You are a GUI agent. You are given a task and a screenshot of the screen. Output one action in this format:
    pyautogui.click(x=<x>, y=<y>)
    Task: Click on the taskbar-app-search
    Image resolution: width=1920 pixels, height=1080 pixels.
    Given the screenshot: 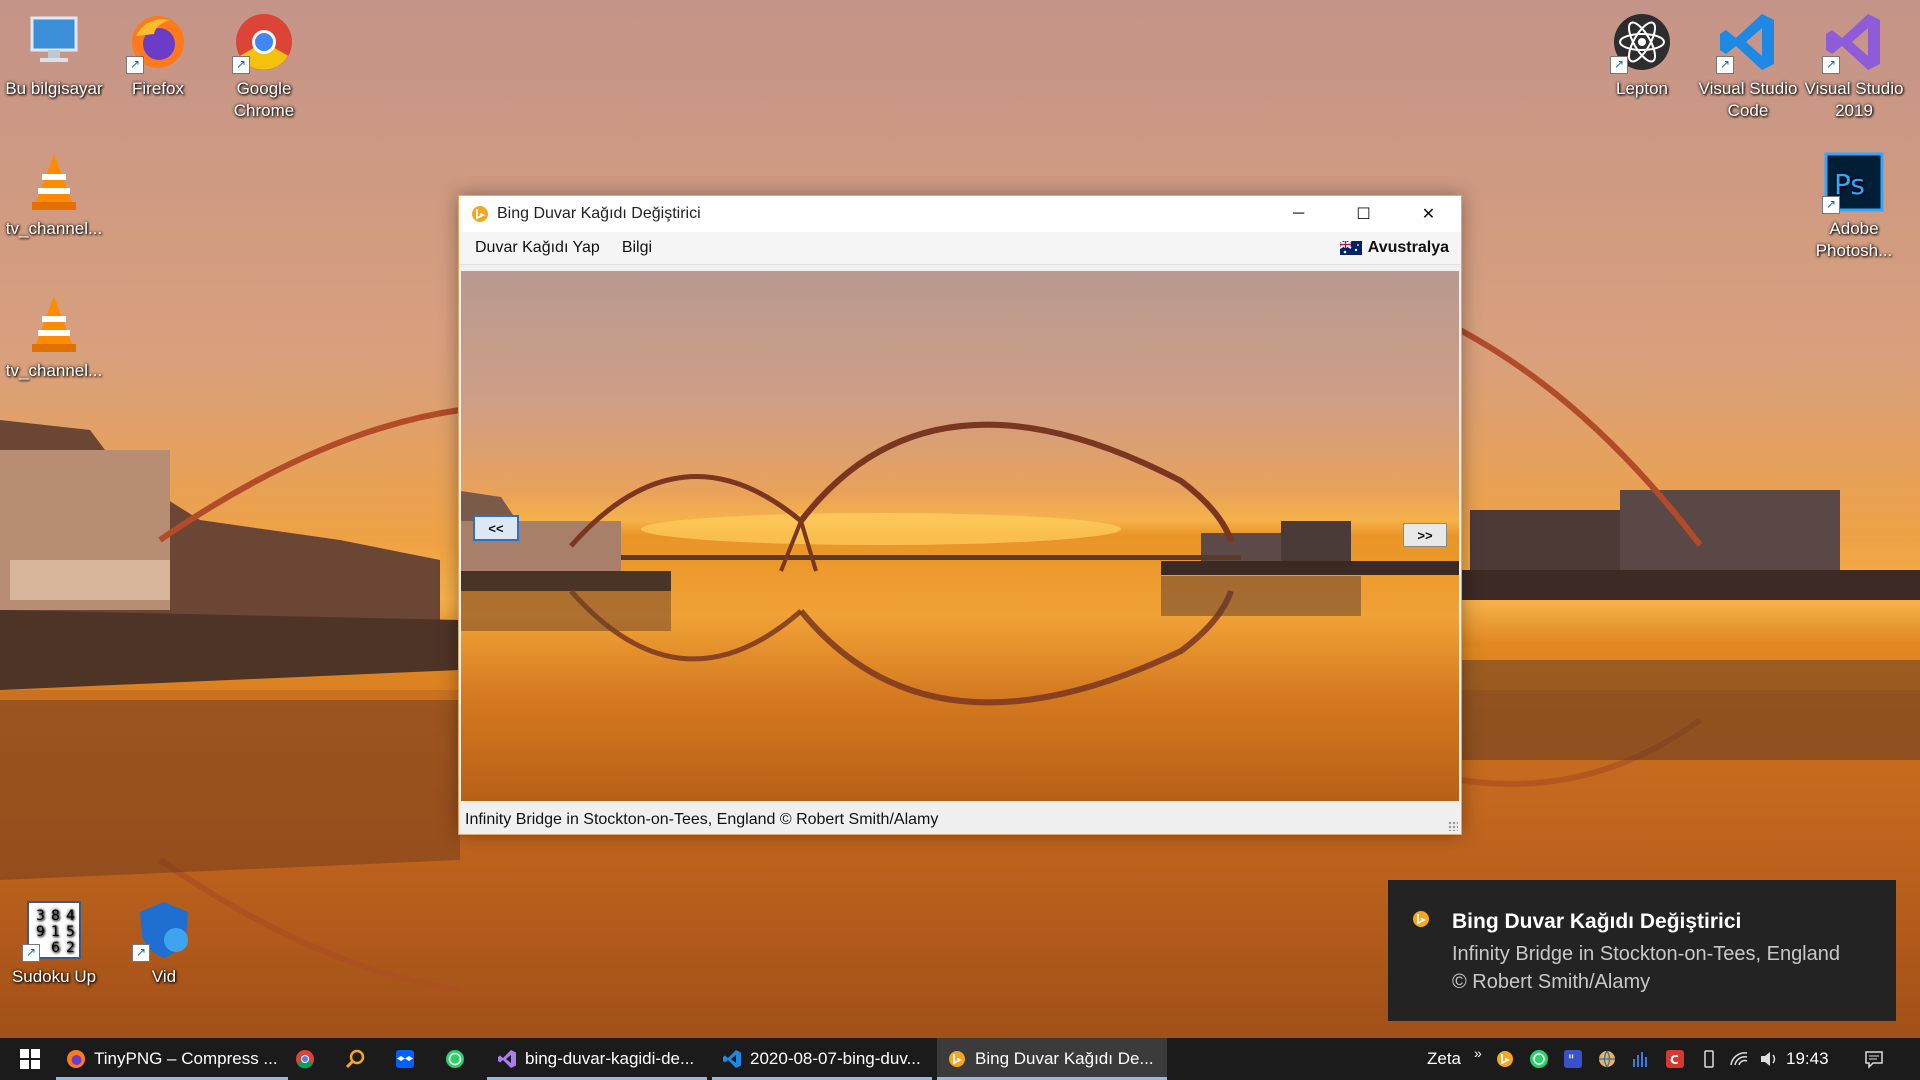 What is the action you would take?
    pyautogui.click(x=355, y=1059)
    